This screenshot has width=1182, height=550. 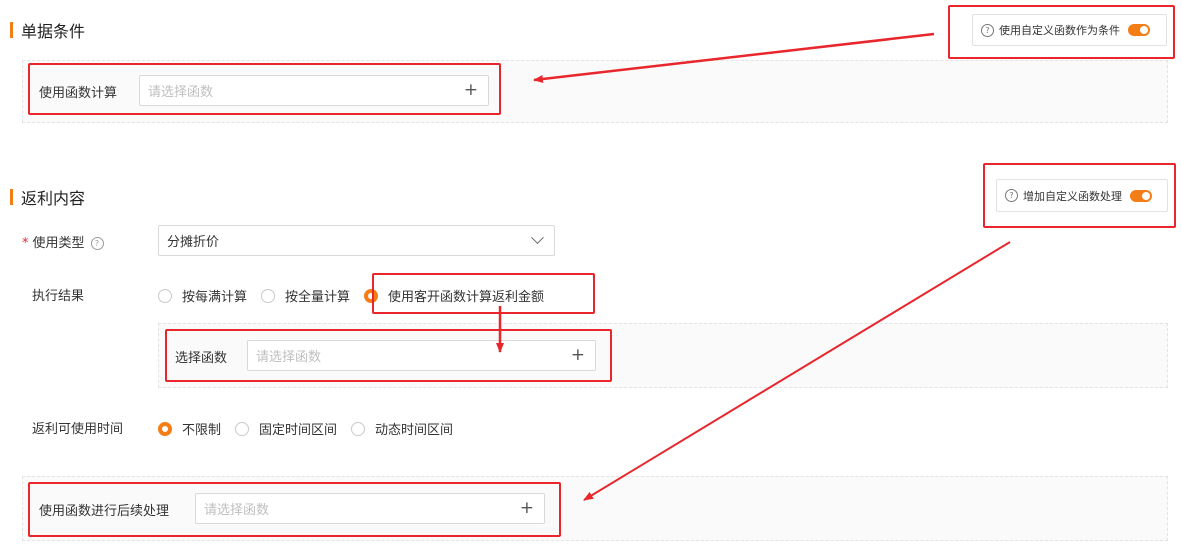 I want to click on arrow-condition-to-calc, so click(x=734, y=57).